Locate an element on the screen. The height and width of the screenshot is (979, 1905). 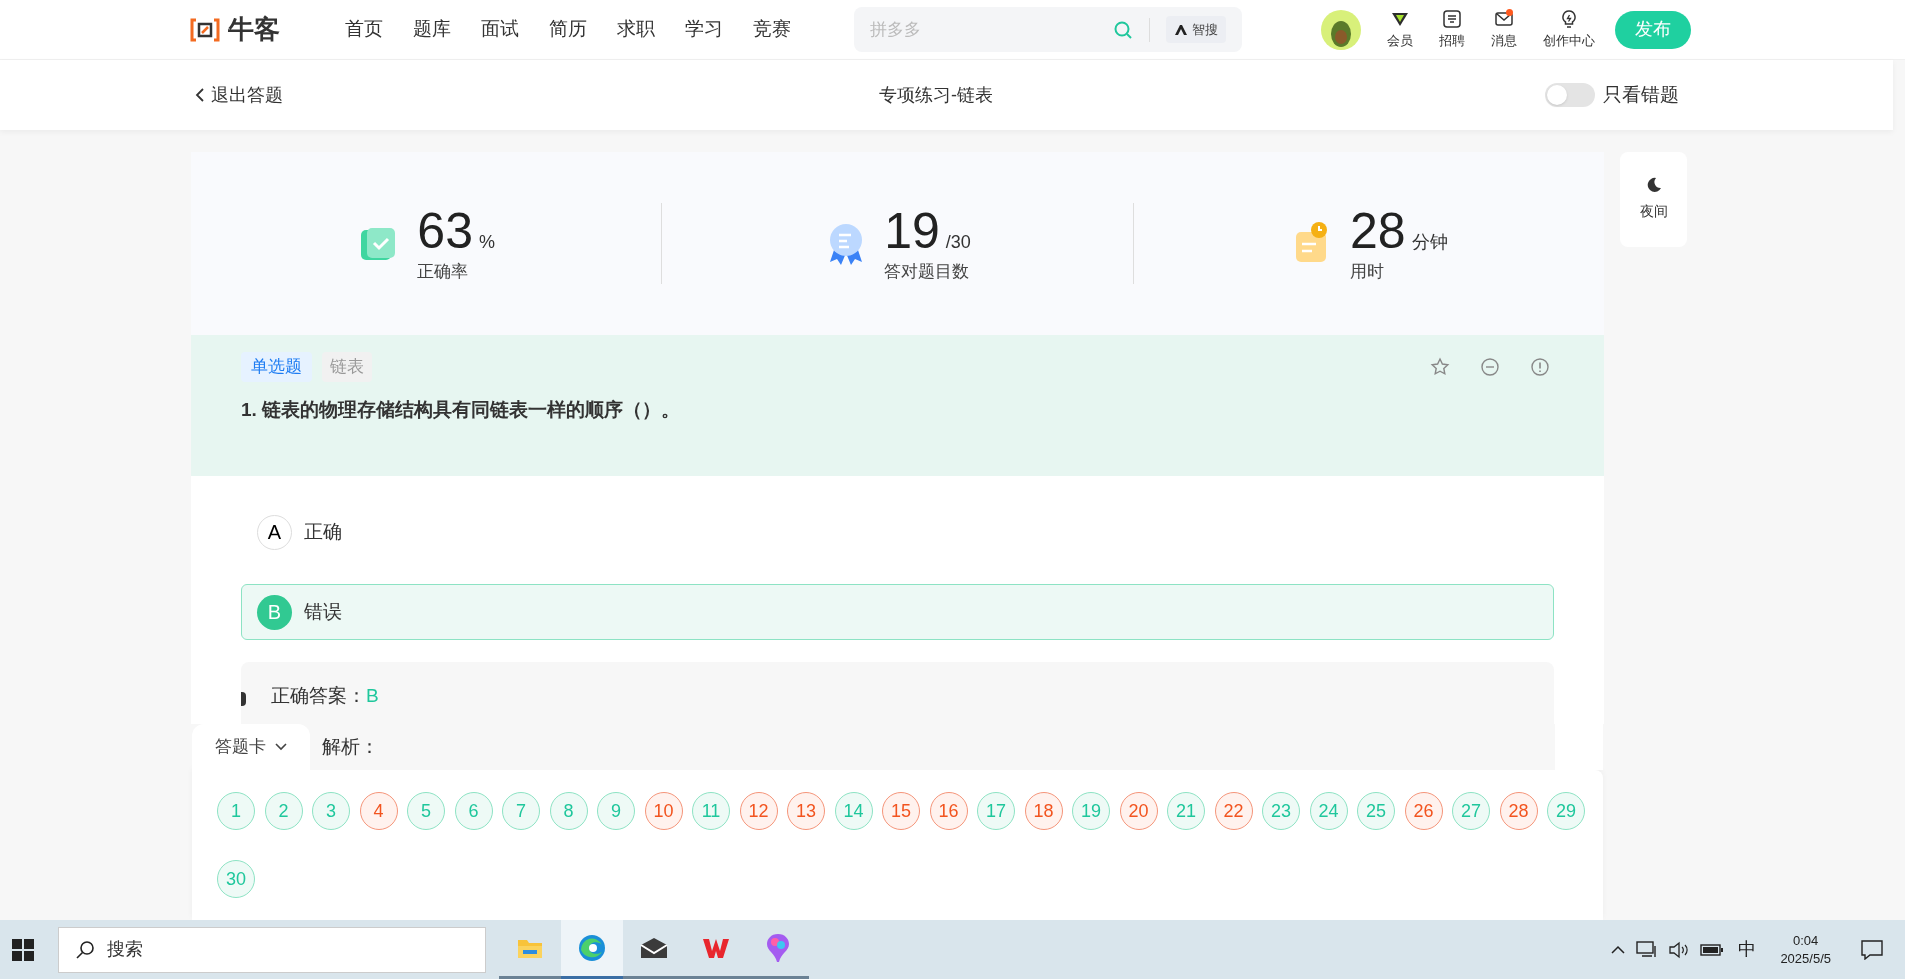
search-field: 拼多多 智搜 is located at coordinates (1048, 29).